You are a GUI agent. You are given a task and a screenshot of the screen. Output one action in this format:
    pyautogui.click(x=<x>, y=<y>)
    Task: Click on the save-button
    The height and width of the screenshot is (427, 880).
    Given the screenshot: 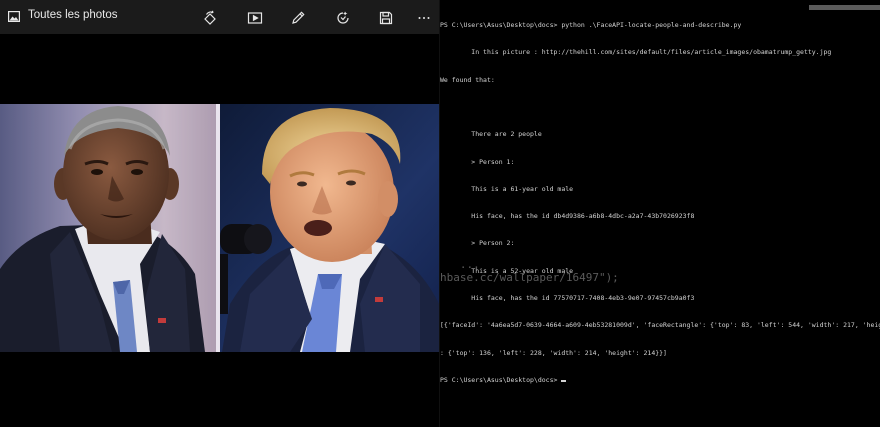 What is the action you would take?
    pyautogui.click(x=386, y=18)
    